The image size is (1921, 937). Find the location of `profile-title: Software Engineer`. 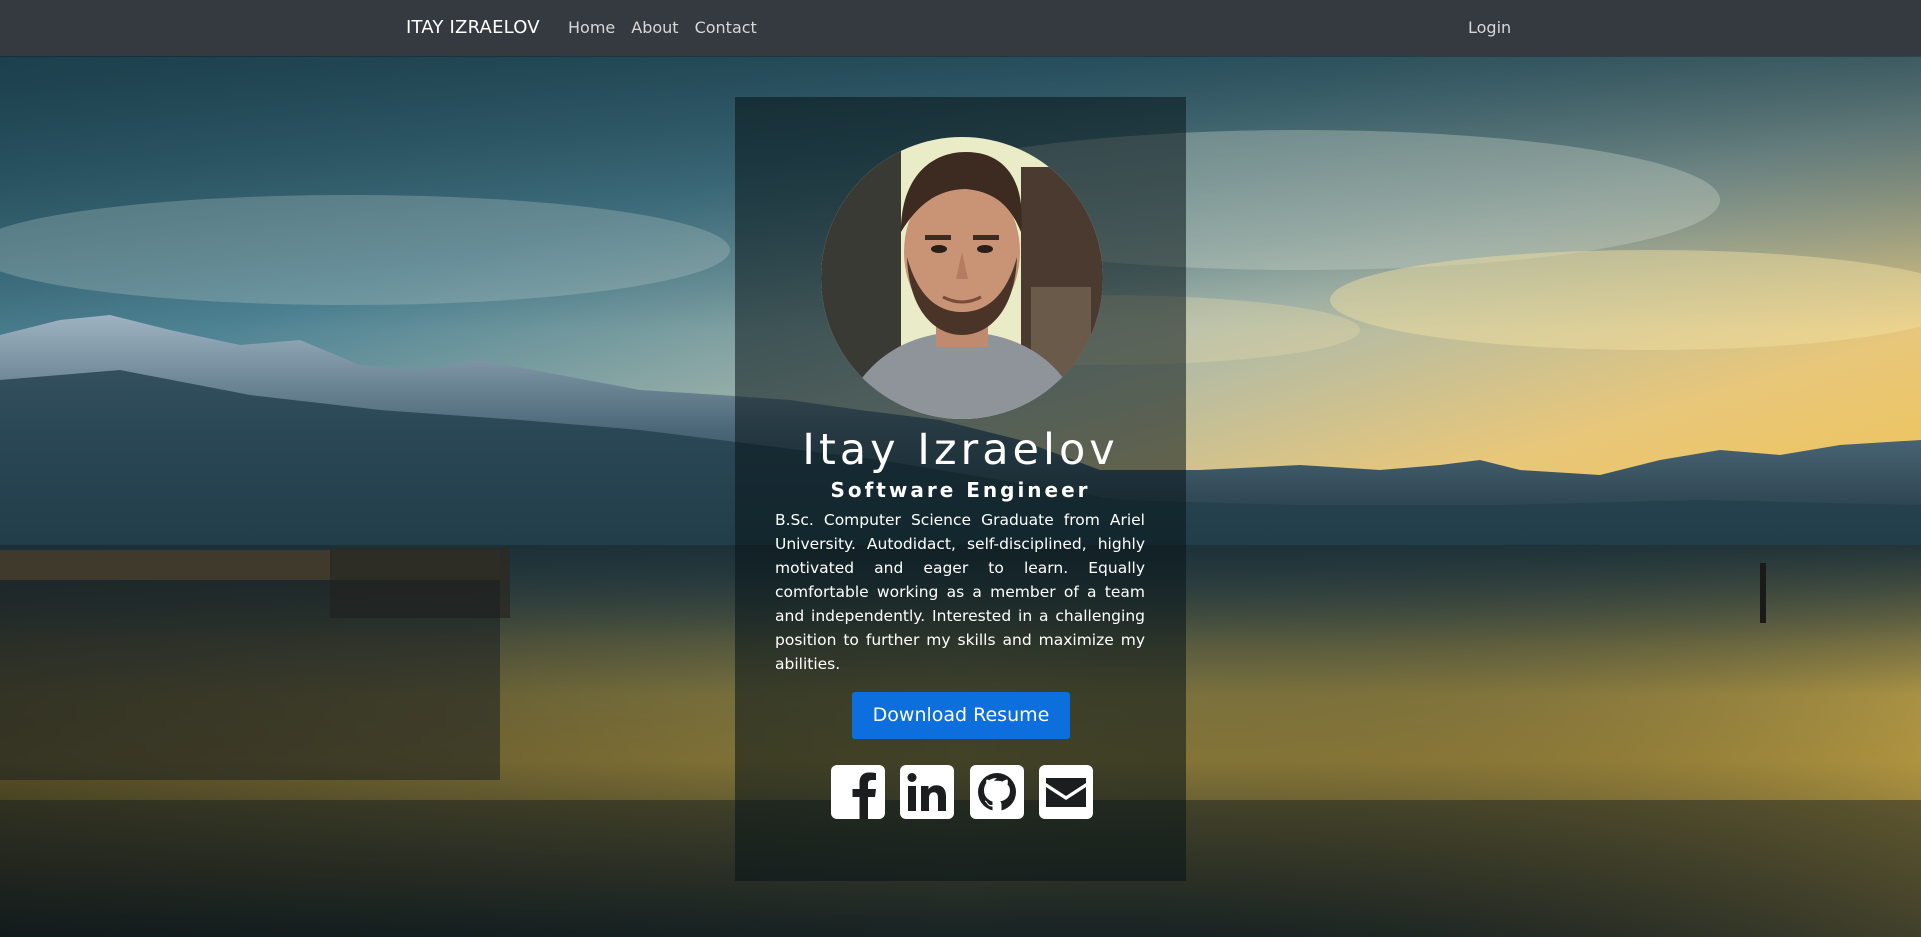

profile-title: Software Engineer is located at coordinates (960, 490).